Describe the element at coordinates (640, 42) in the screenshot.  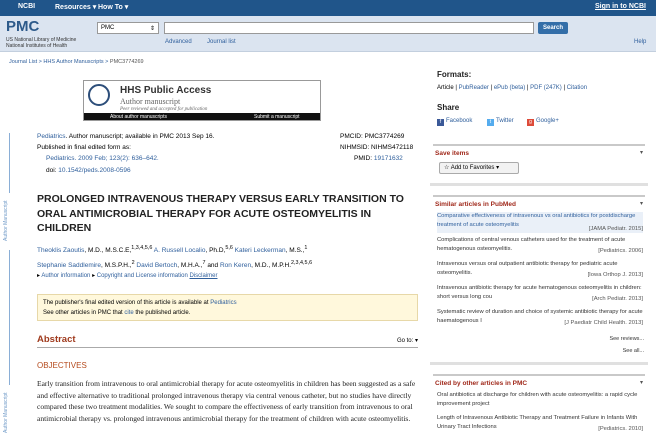
I see `help-link: Help` at that location.